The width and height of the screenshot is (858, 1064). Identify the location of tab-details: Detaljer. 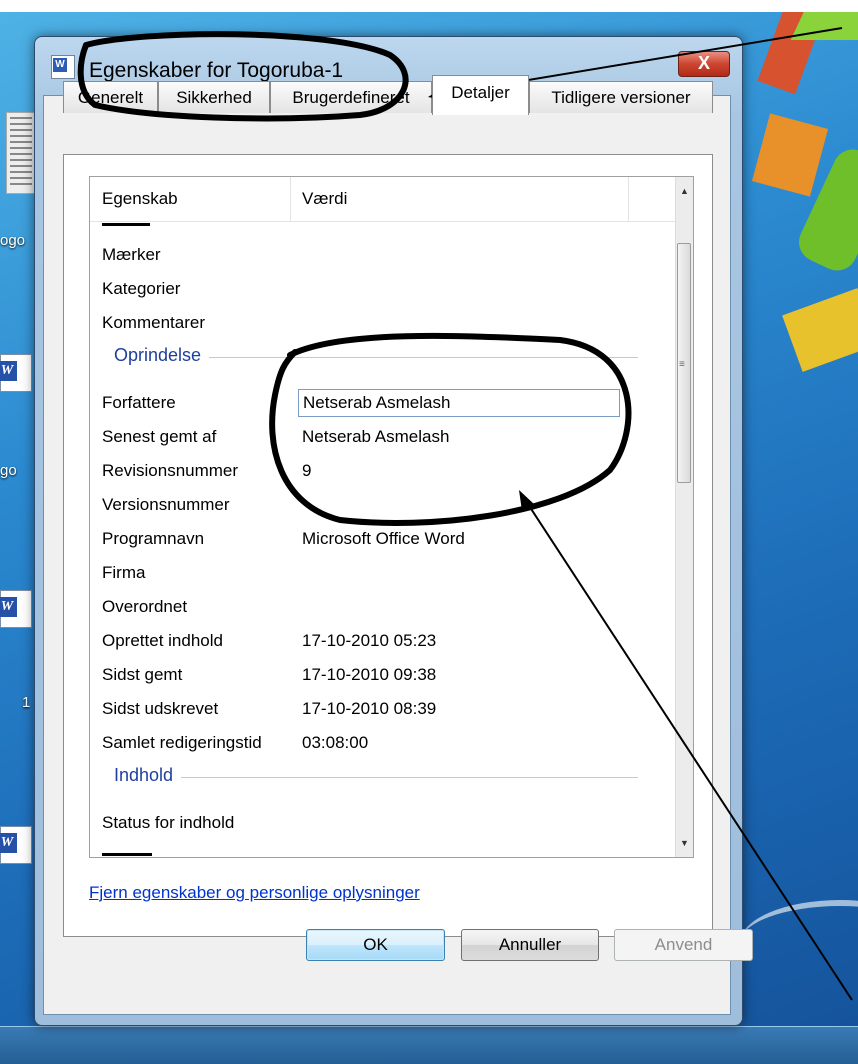
(480, 95).